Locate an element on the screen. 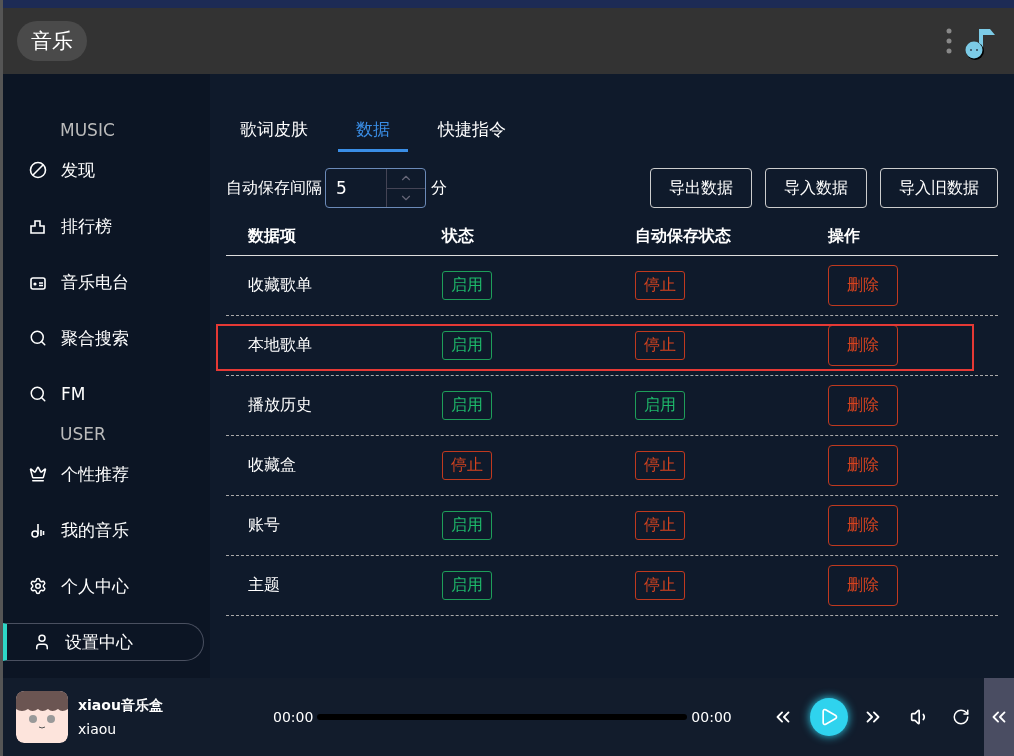 Image resolution: width=1014 pixels, height=756 pixels. duration-time: 00:00 is located at coordinates (711, 717).